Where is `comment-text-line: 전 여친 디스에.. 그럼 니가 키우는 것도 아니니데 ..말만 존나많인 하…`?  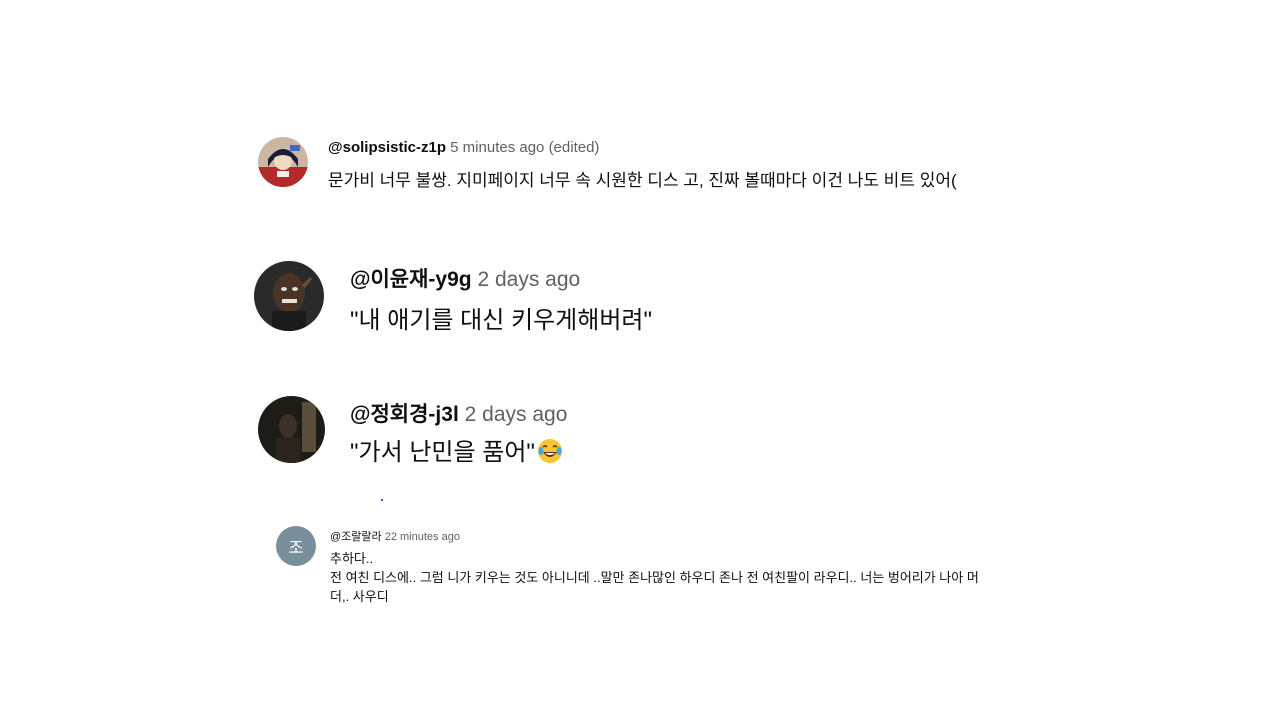
comment-text-line: 전 여친 디스에.. 그럼 니가 키우는 것도 아니니데 ..말만 존나많인 하… is located at coordinates (654, 577).